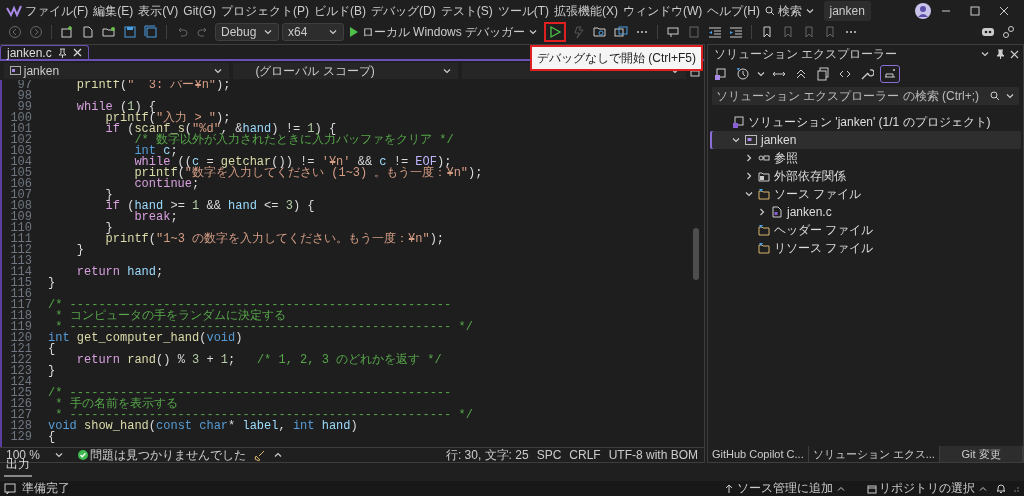 Image resolution: width=1024 pixels, height=496 pixels. I want to click on line-number: 122, so click(20, 360).